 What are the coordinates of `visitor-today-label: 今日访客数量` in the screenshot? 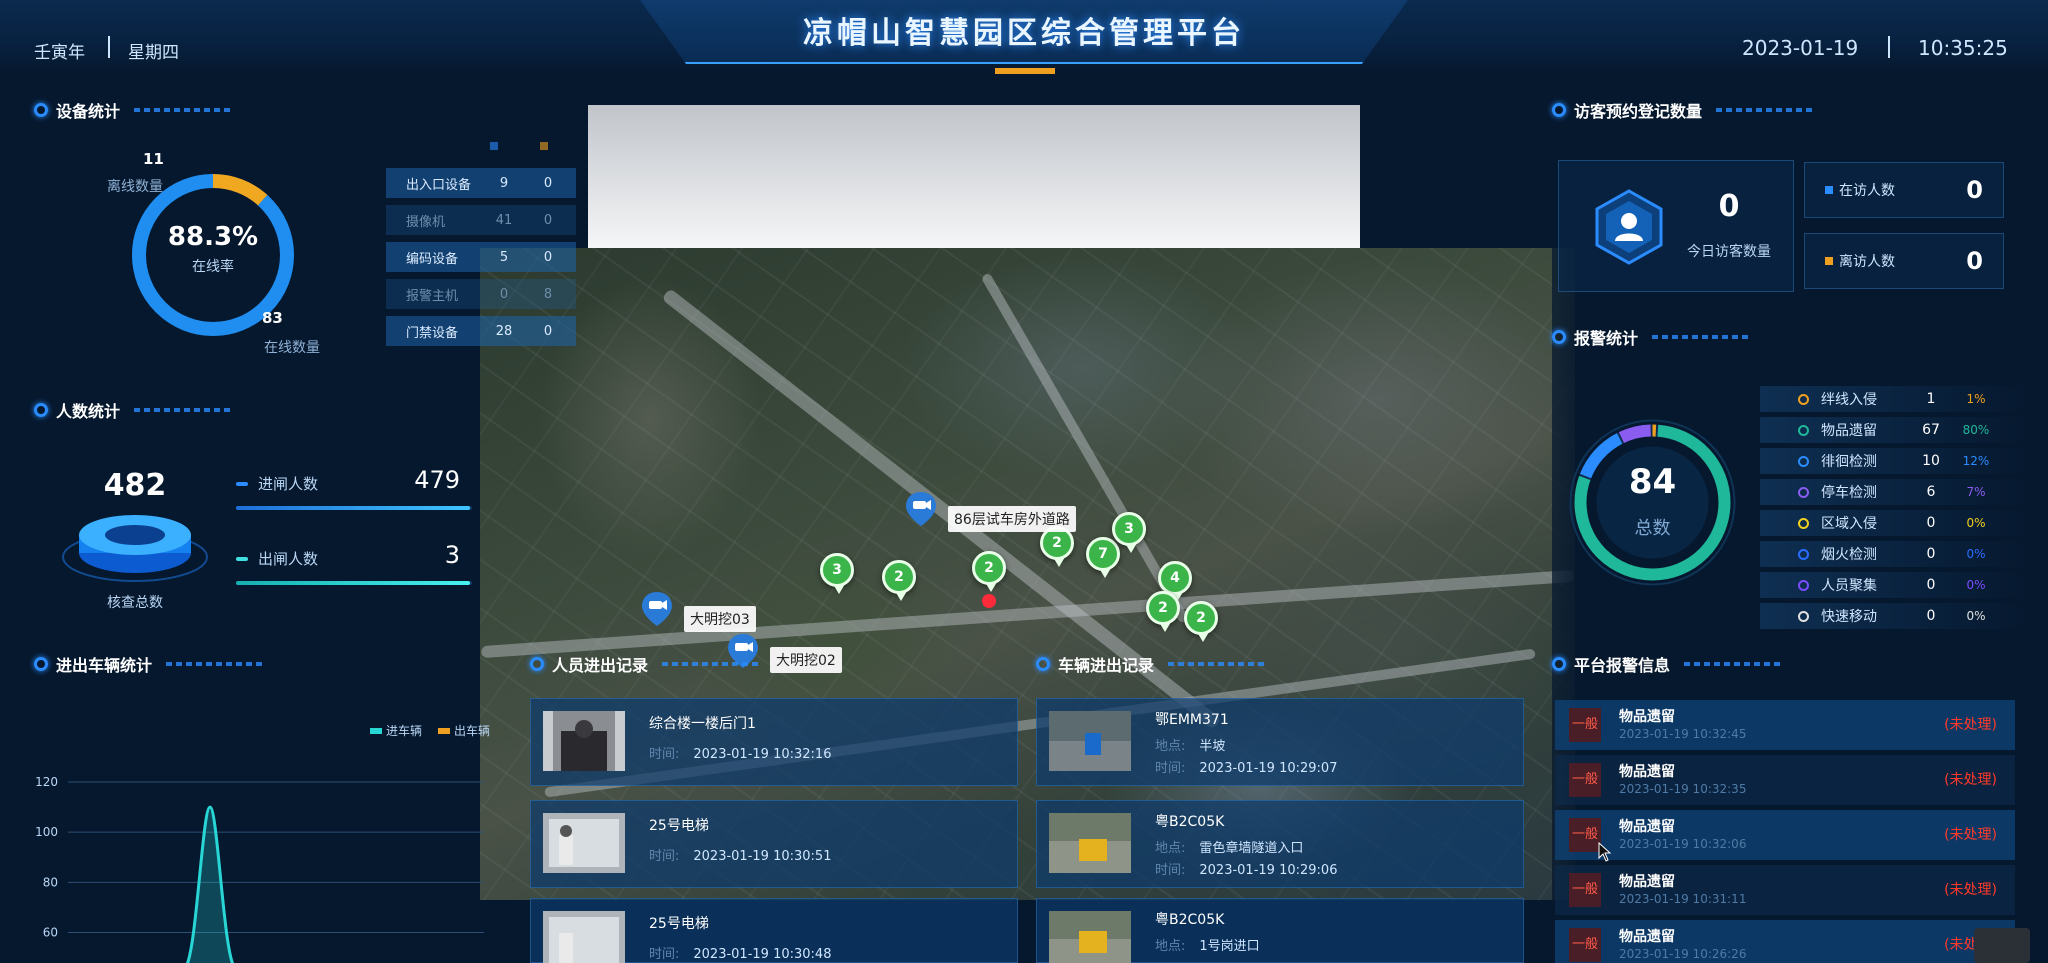 It's located at (1729, 252).